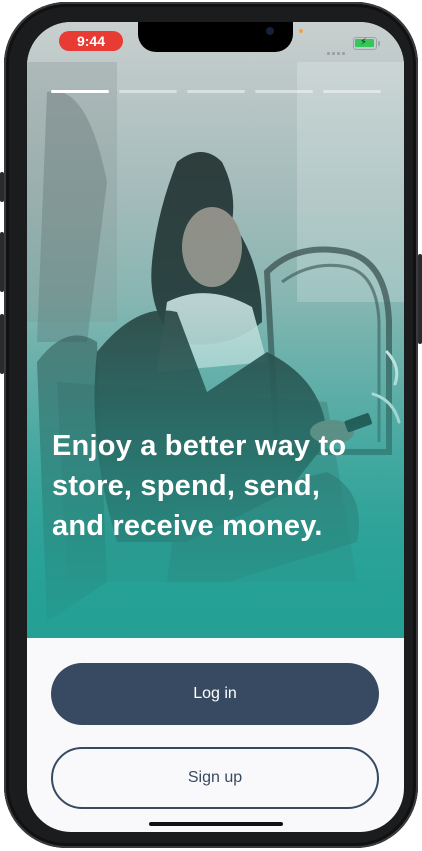  I want to click on signup-button-label: Sign up, so click(215, 777).